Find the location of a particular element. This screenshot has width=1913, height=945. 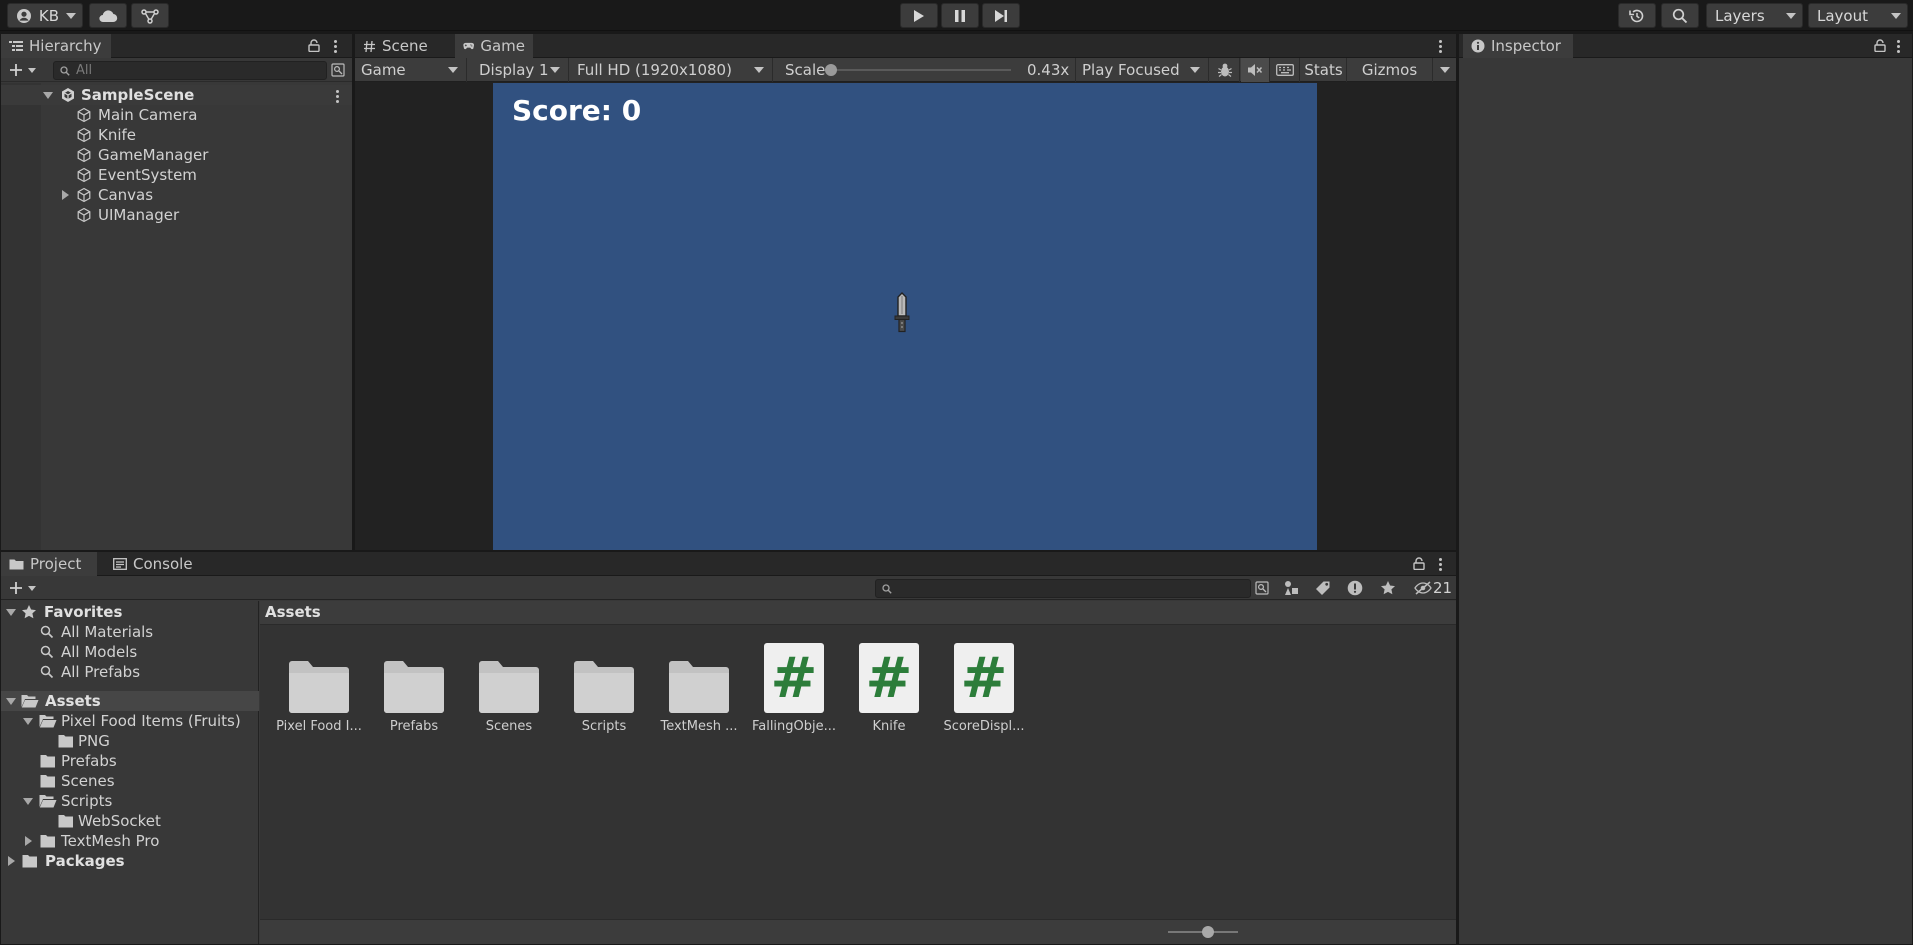

tree-item-scenes: Scenes is located at coordinates (130, 781).